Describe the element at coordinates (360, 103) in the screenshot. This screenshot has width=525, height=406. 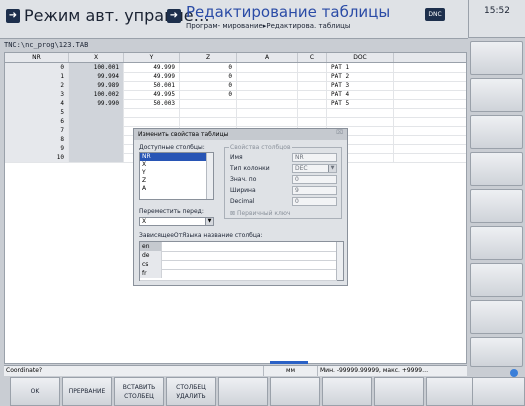
I see `cell-doc: PAT 5` at that location.